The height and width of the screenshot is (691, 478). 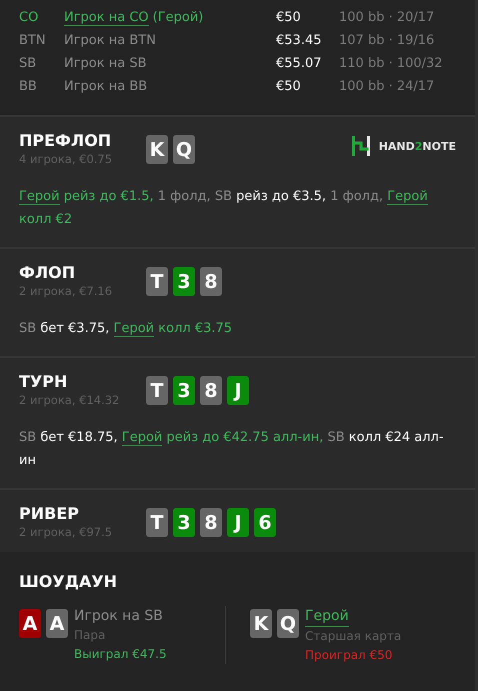 What do you see at coordinates (232, 449) in the screenshot?
I see `action-line: SB бет €18.75, Герой рейз до €42.75 алл-ин, SB колл €24 алл-ин` at bounding box center [232, 449].